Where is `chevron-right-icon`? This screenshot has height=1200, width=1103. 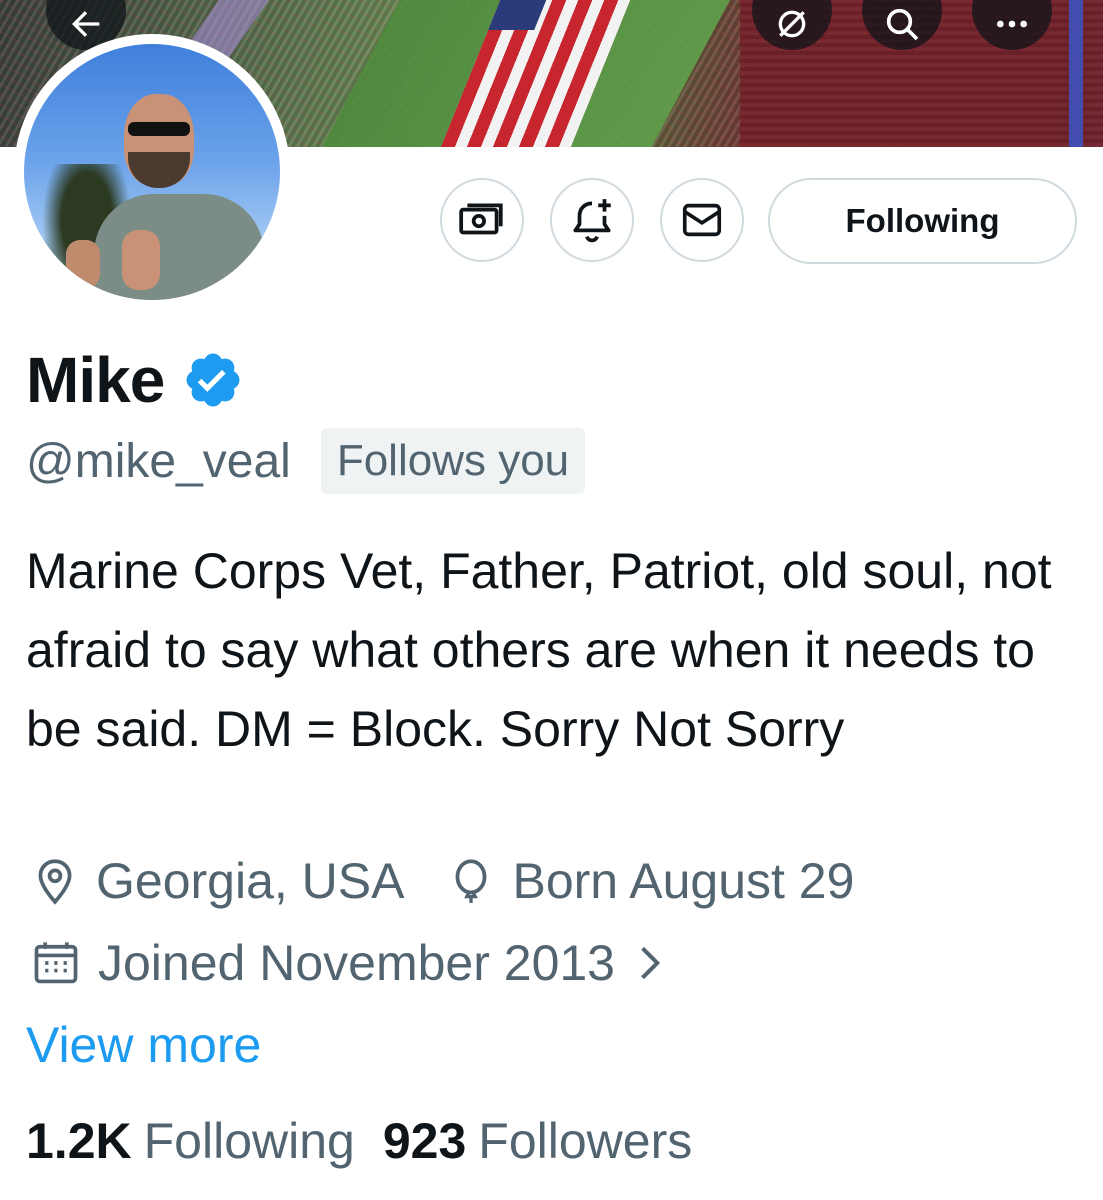
chevron-right-icon is located at coordinates (651, 963).